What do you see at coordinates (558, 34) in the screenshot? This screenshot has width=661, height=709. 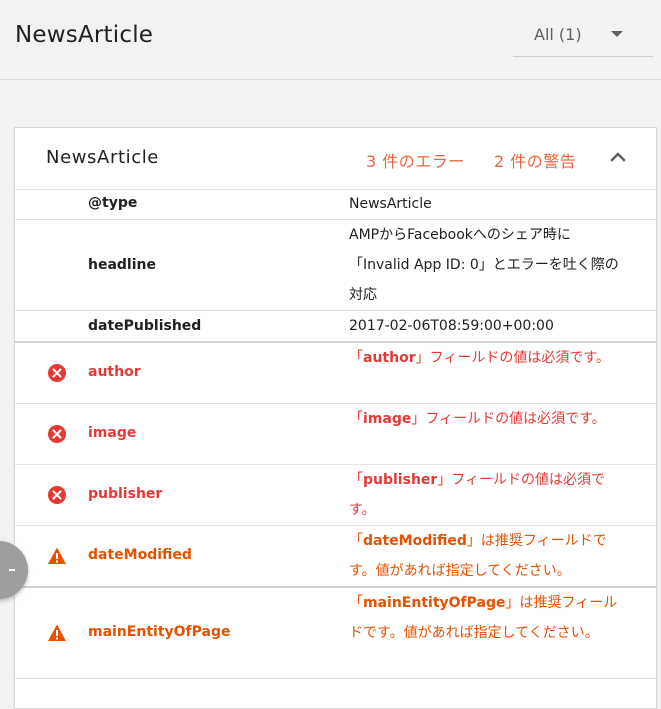 I see `filter-dropdown-label: All (1)` at bounding box center [558, 34].